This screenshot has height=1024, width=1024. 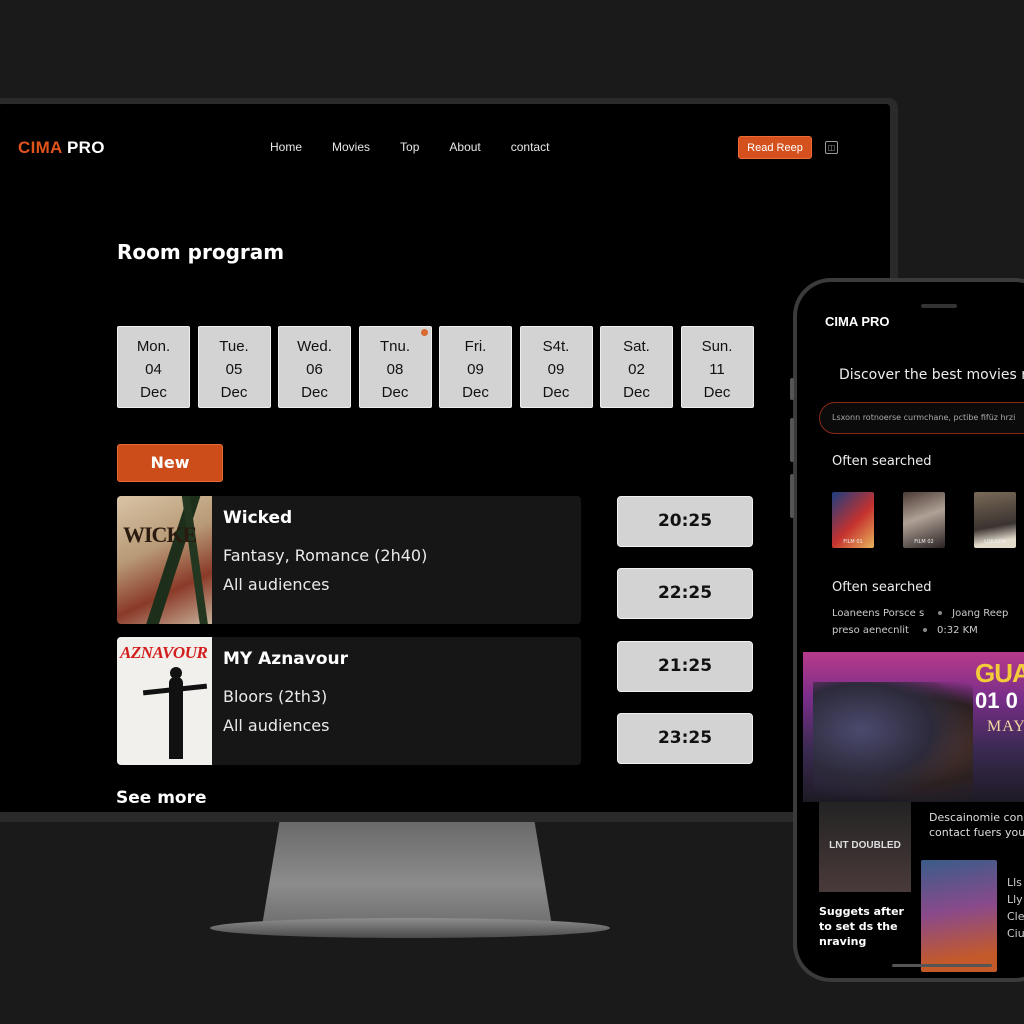 What do you see at coordinates (1015, 916) in the screenshot?
I see `side-list-item: Cle` at bounding box center [1015, 916].